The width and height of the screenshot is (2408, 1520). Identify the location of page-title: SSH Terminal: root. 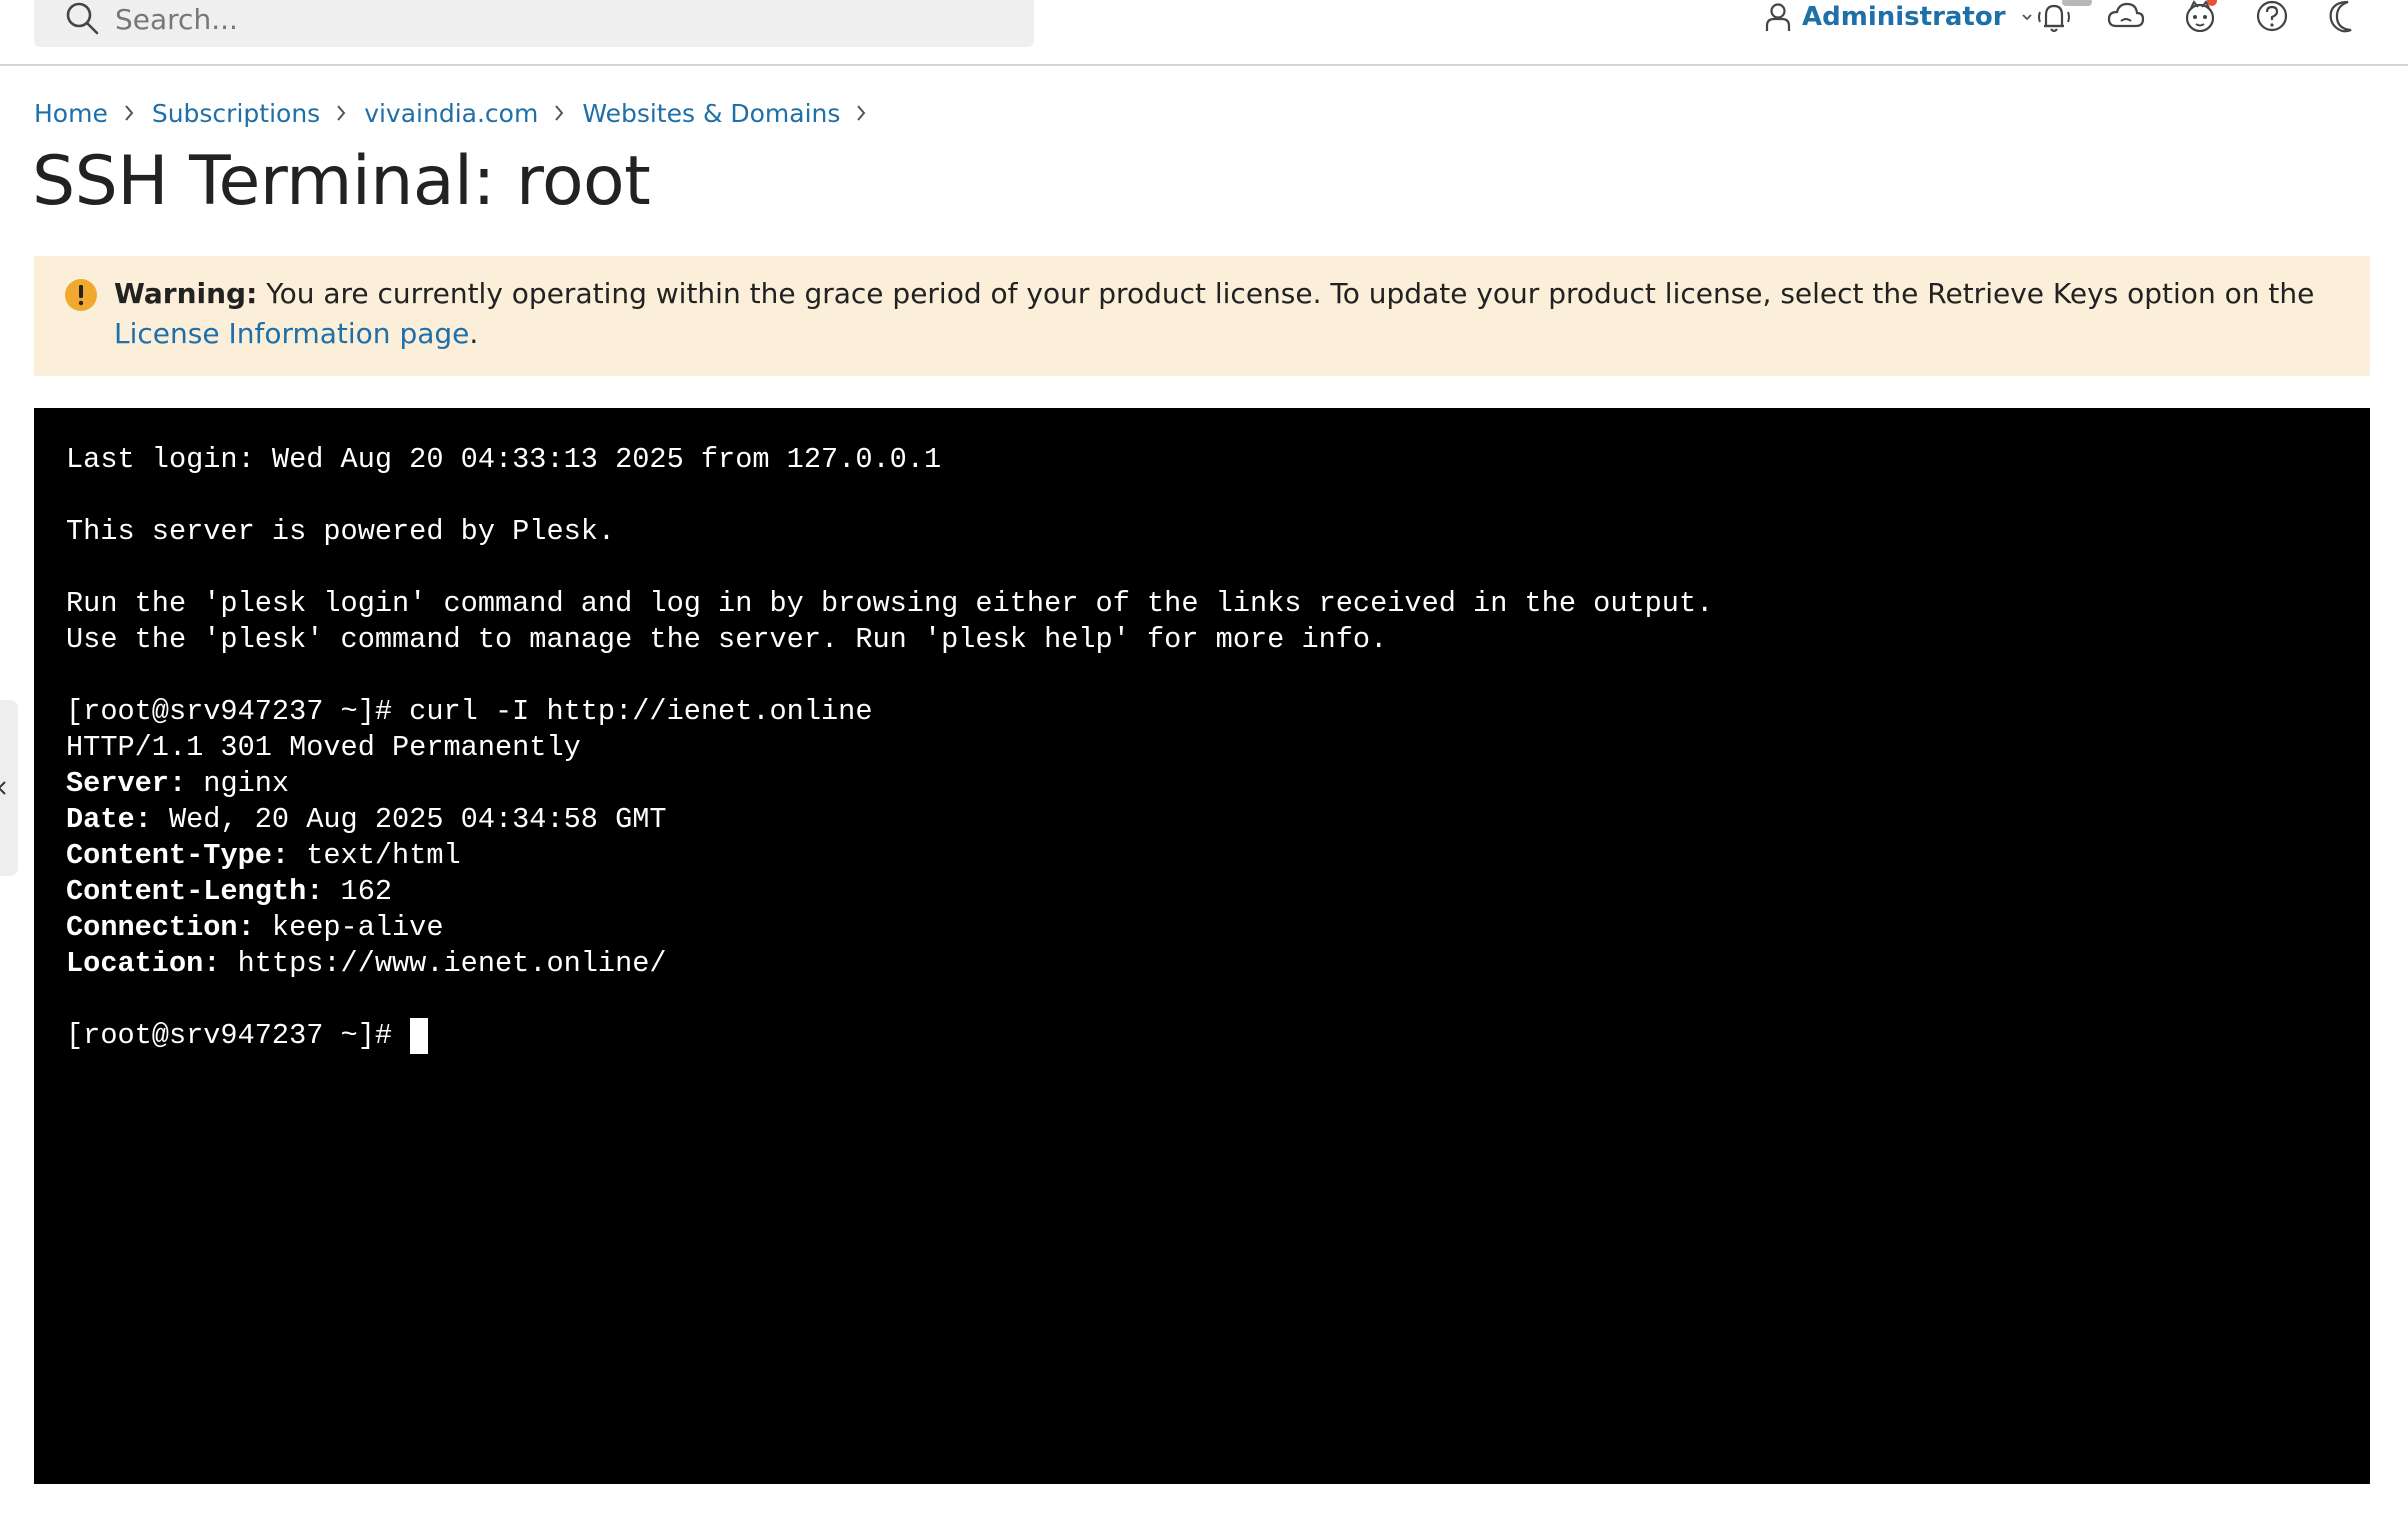
(341, 181).